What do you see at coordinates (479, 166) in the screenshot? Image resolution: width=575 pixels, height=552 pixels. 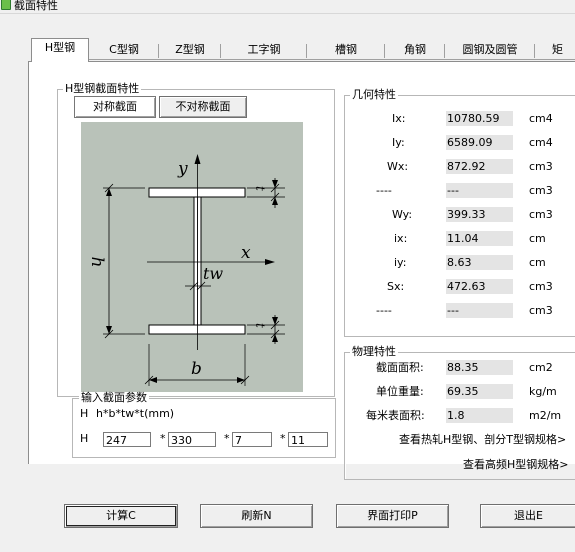 I see `wx-value: 872.92` at bounding box center [479, 166].